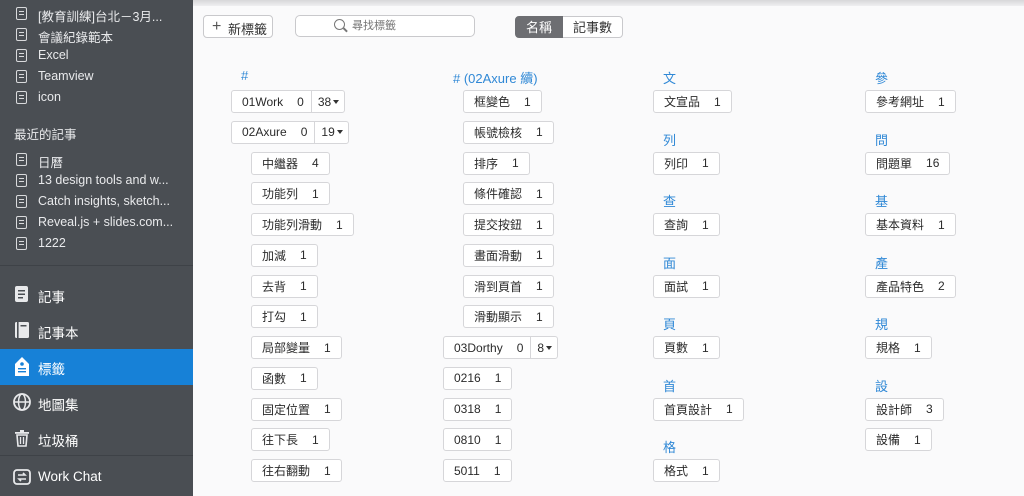 Image resolution: width=1024 pixels, height=496 pixels. I want to click on subtag-dropdown: 19, so click(330, 132).